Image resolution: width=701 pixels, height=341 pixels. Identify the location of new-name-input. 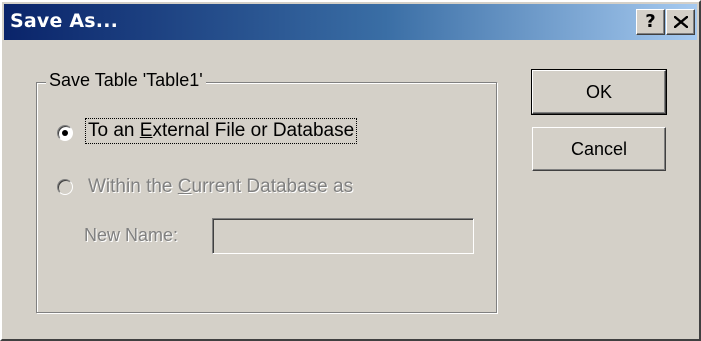
(343, 236).